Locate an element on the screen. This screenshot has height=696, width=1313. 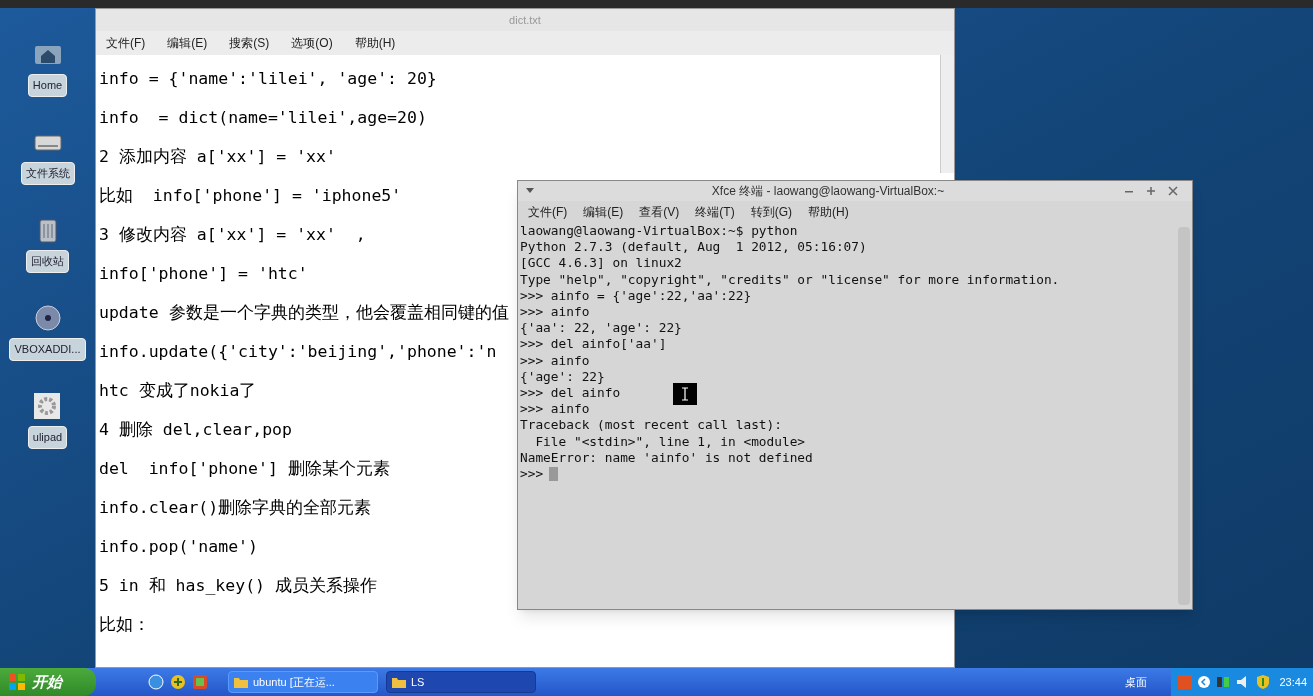
text-line: del info['phone'] 删除某个元素 is located at coordinates (244, 469).